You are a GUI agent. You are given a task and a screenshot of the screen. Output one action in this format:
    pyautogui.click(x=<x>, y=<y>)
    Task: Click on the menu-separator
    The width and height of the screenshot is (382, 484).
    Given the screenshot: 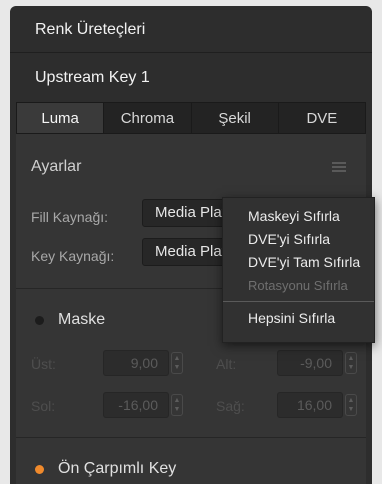 What is the action you would take?
    pyautogui.click(x=298, y=301)
    